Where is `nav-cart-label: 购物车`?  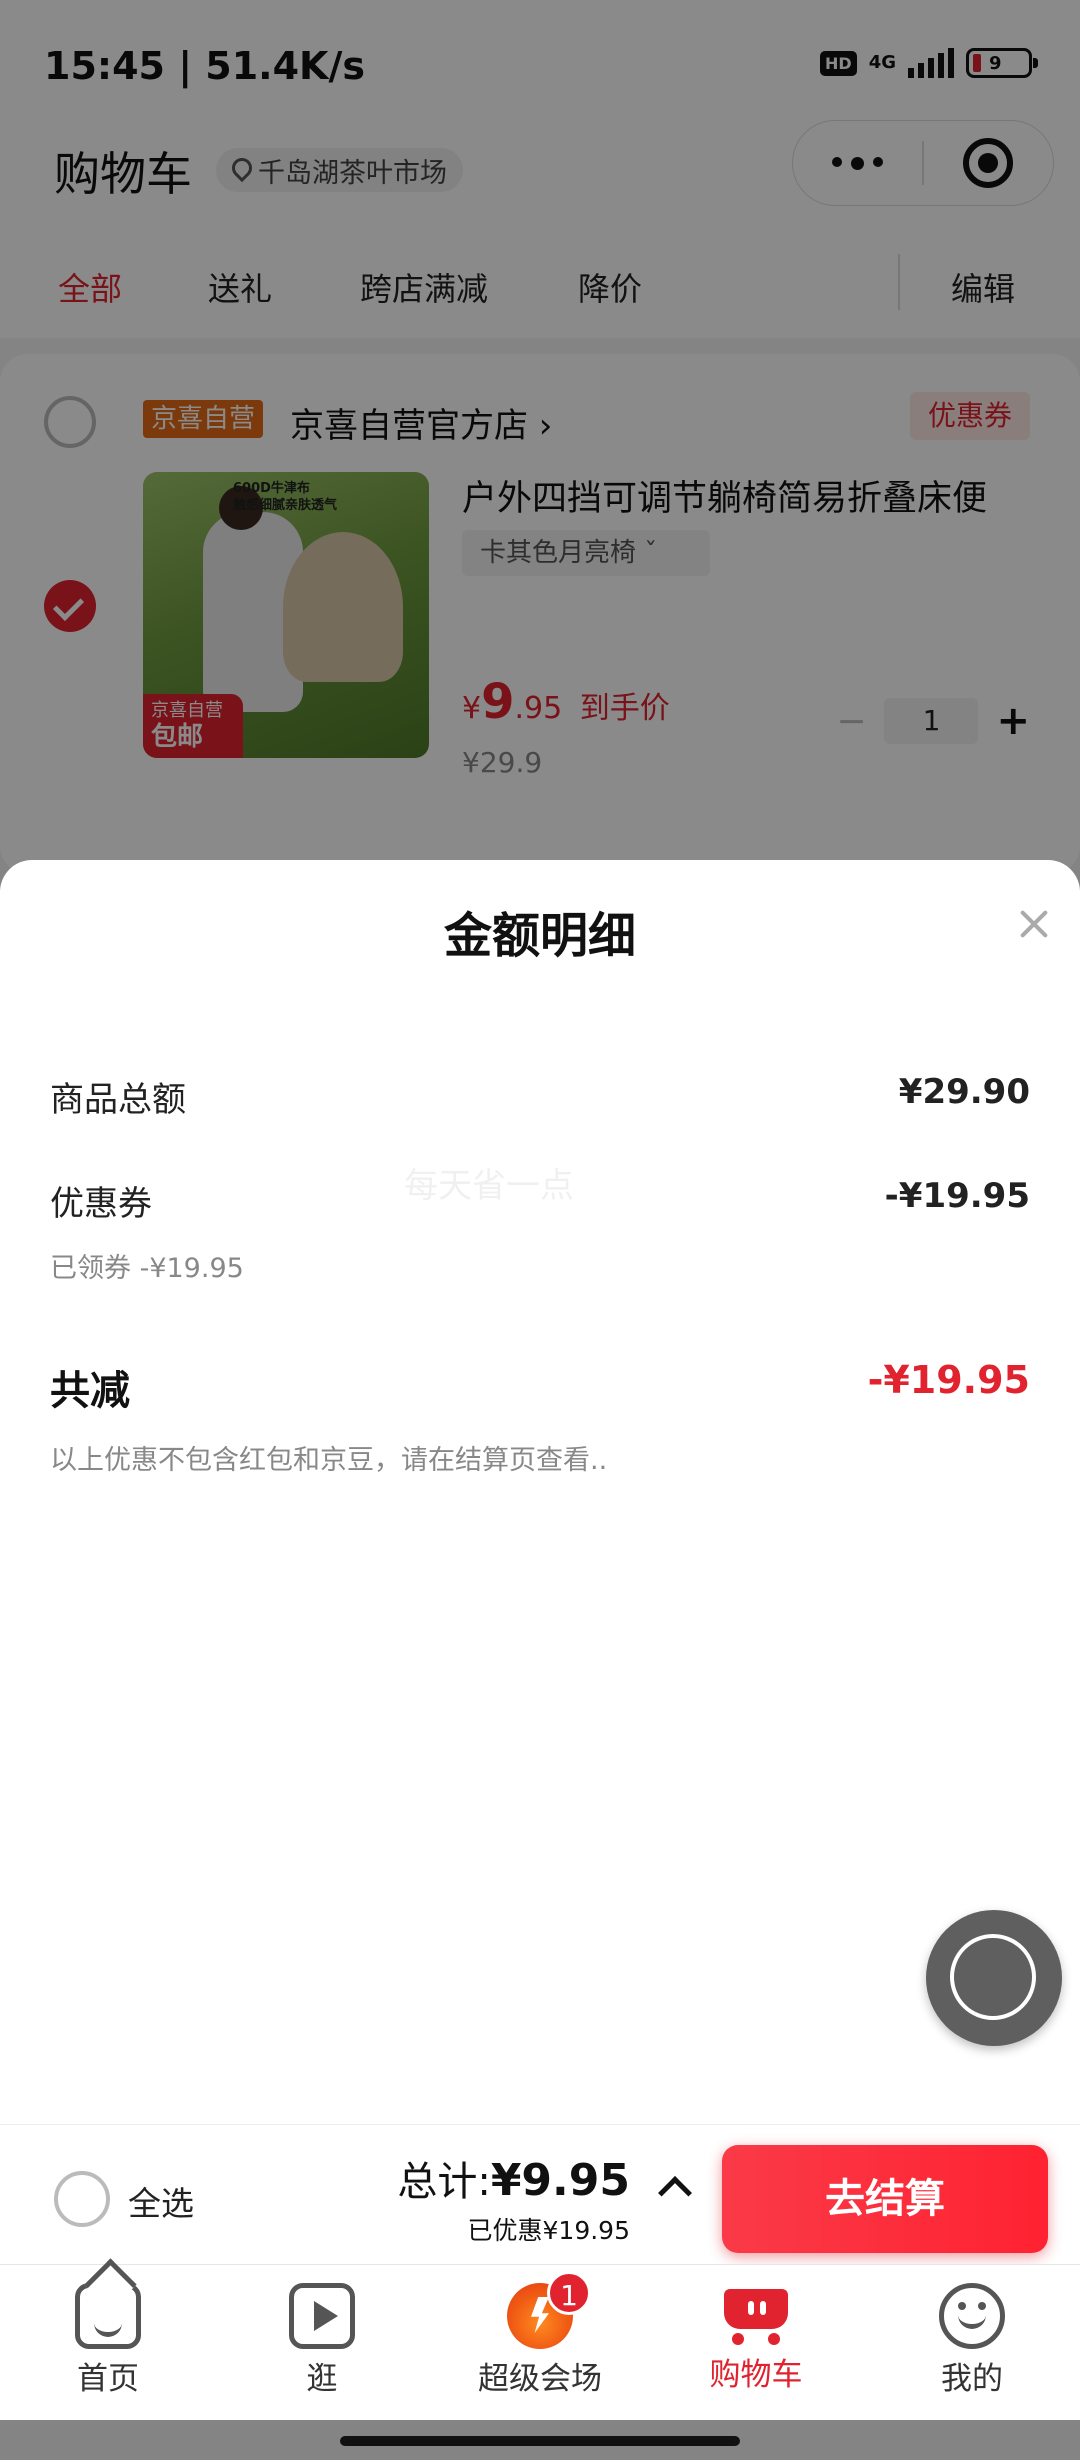 nav-cart-label: 购物车 is located at coordinates (756, 2375).